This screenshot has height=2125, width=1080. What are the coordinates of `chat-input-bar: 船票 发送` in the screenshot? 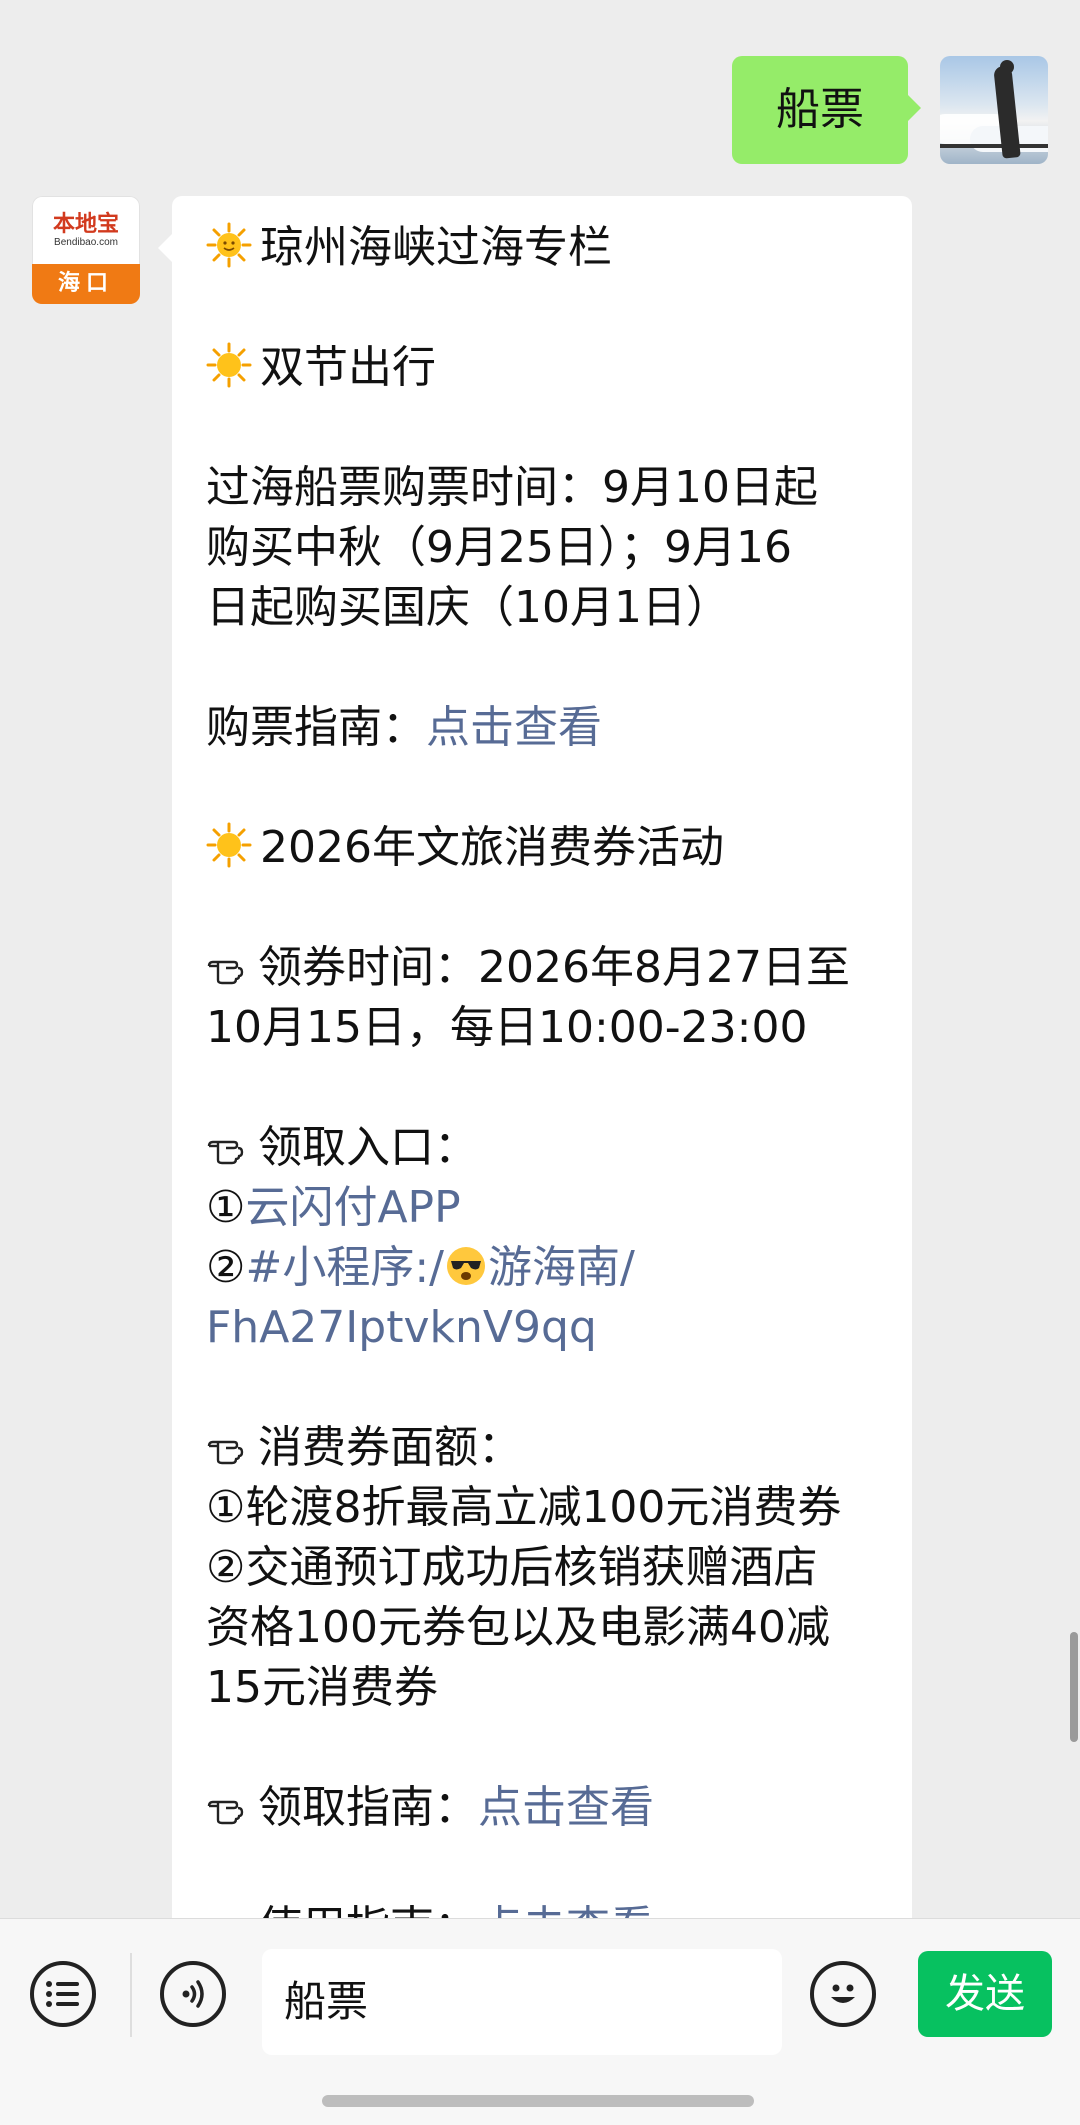 It's located at (540, 2021).